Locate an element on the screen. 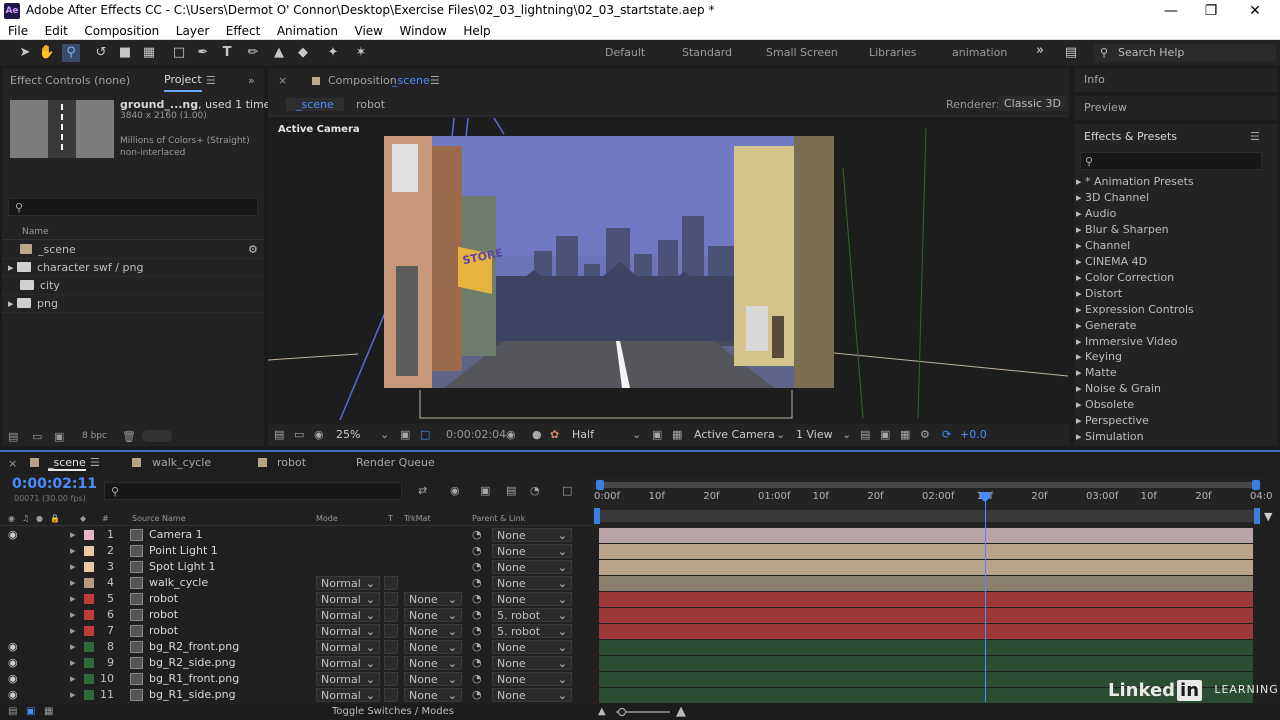 The height and width of the screenshot is (720, 1280). preview-panel: Preview is located at coordinates (1176, 108).